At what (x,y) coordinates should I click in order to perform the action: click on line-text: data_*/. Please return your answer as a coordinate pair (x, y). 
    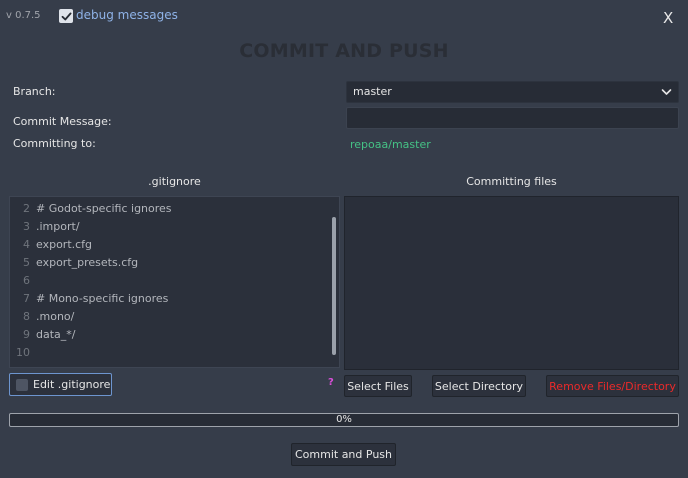
    Looking at the image, I should click on (56, 334).